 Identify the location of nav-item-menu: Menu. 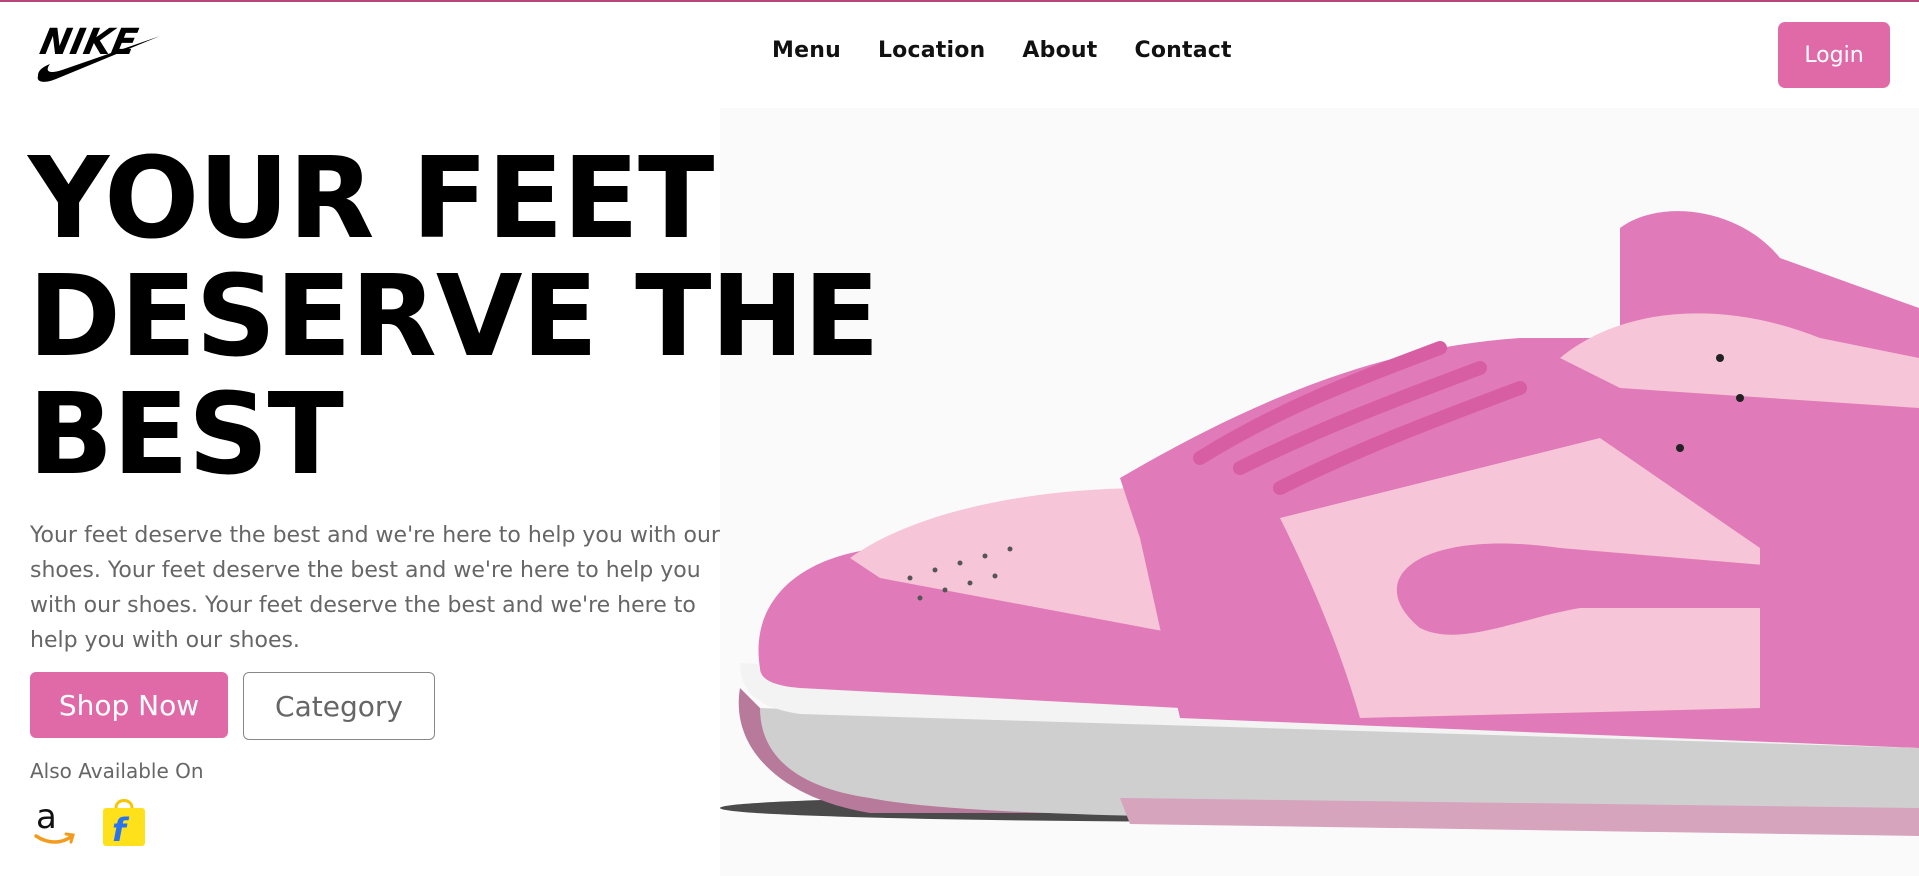
(806, 50).